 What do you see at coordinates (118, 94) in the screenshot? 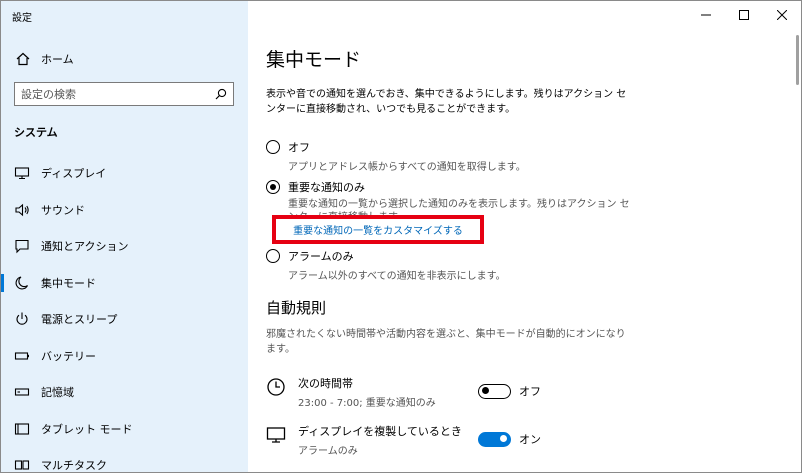
I see `search-input` at bounding box center [118, 94].